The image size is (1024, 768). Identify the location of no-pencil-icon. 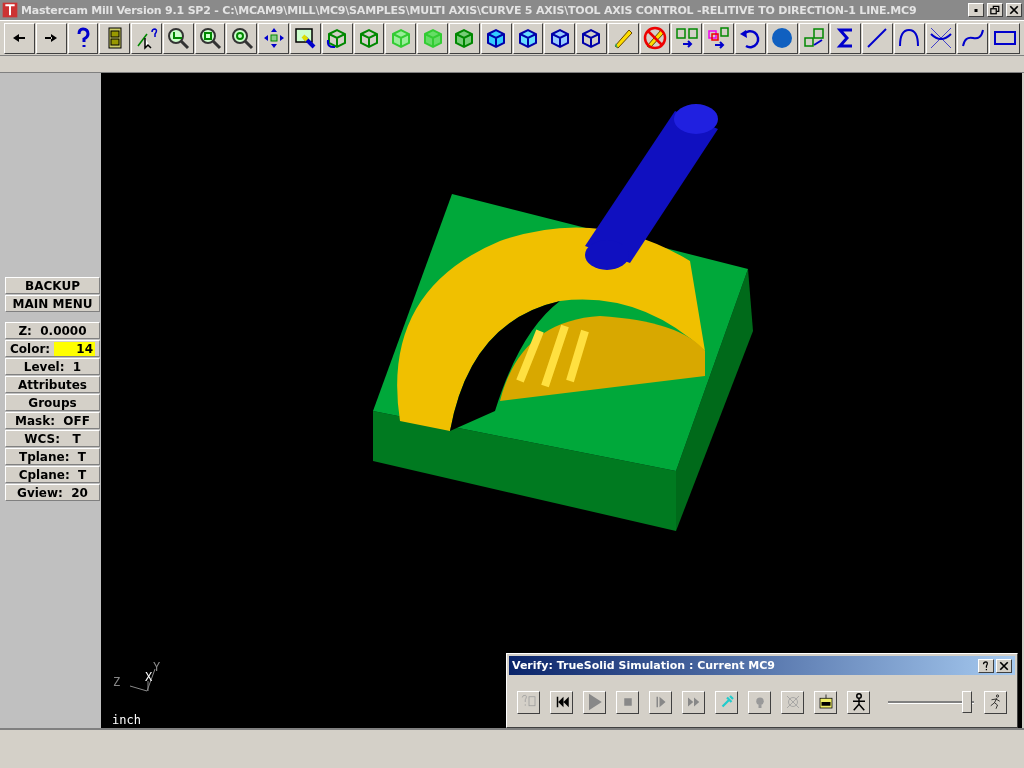
(655, 38).